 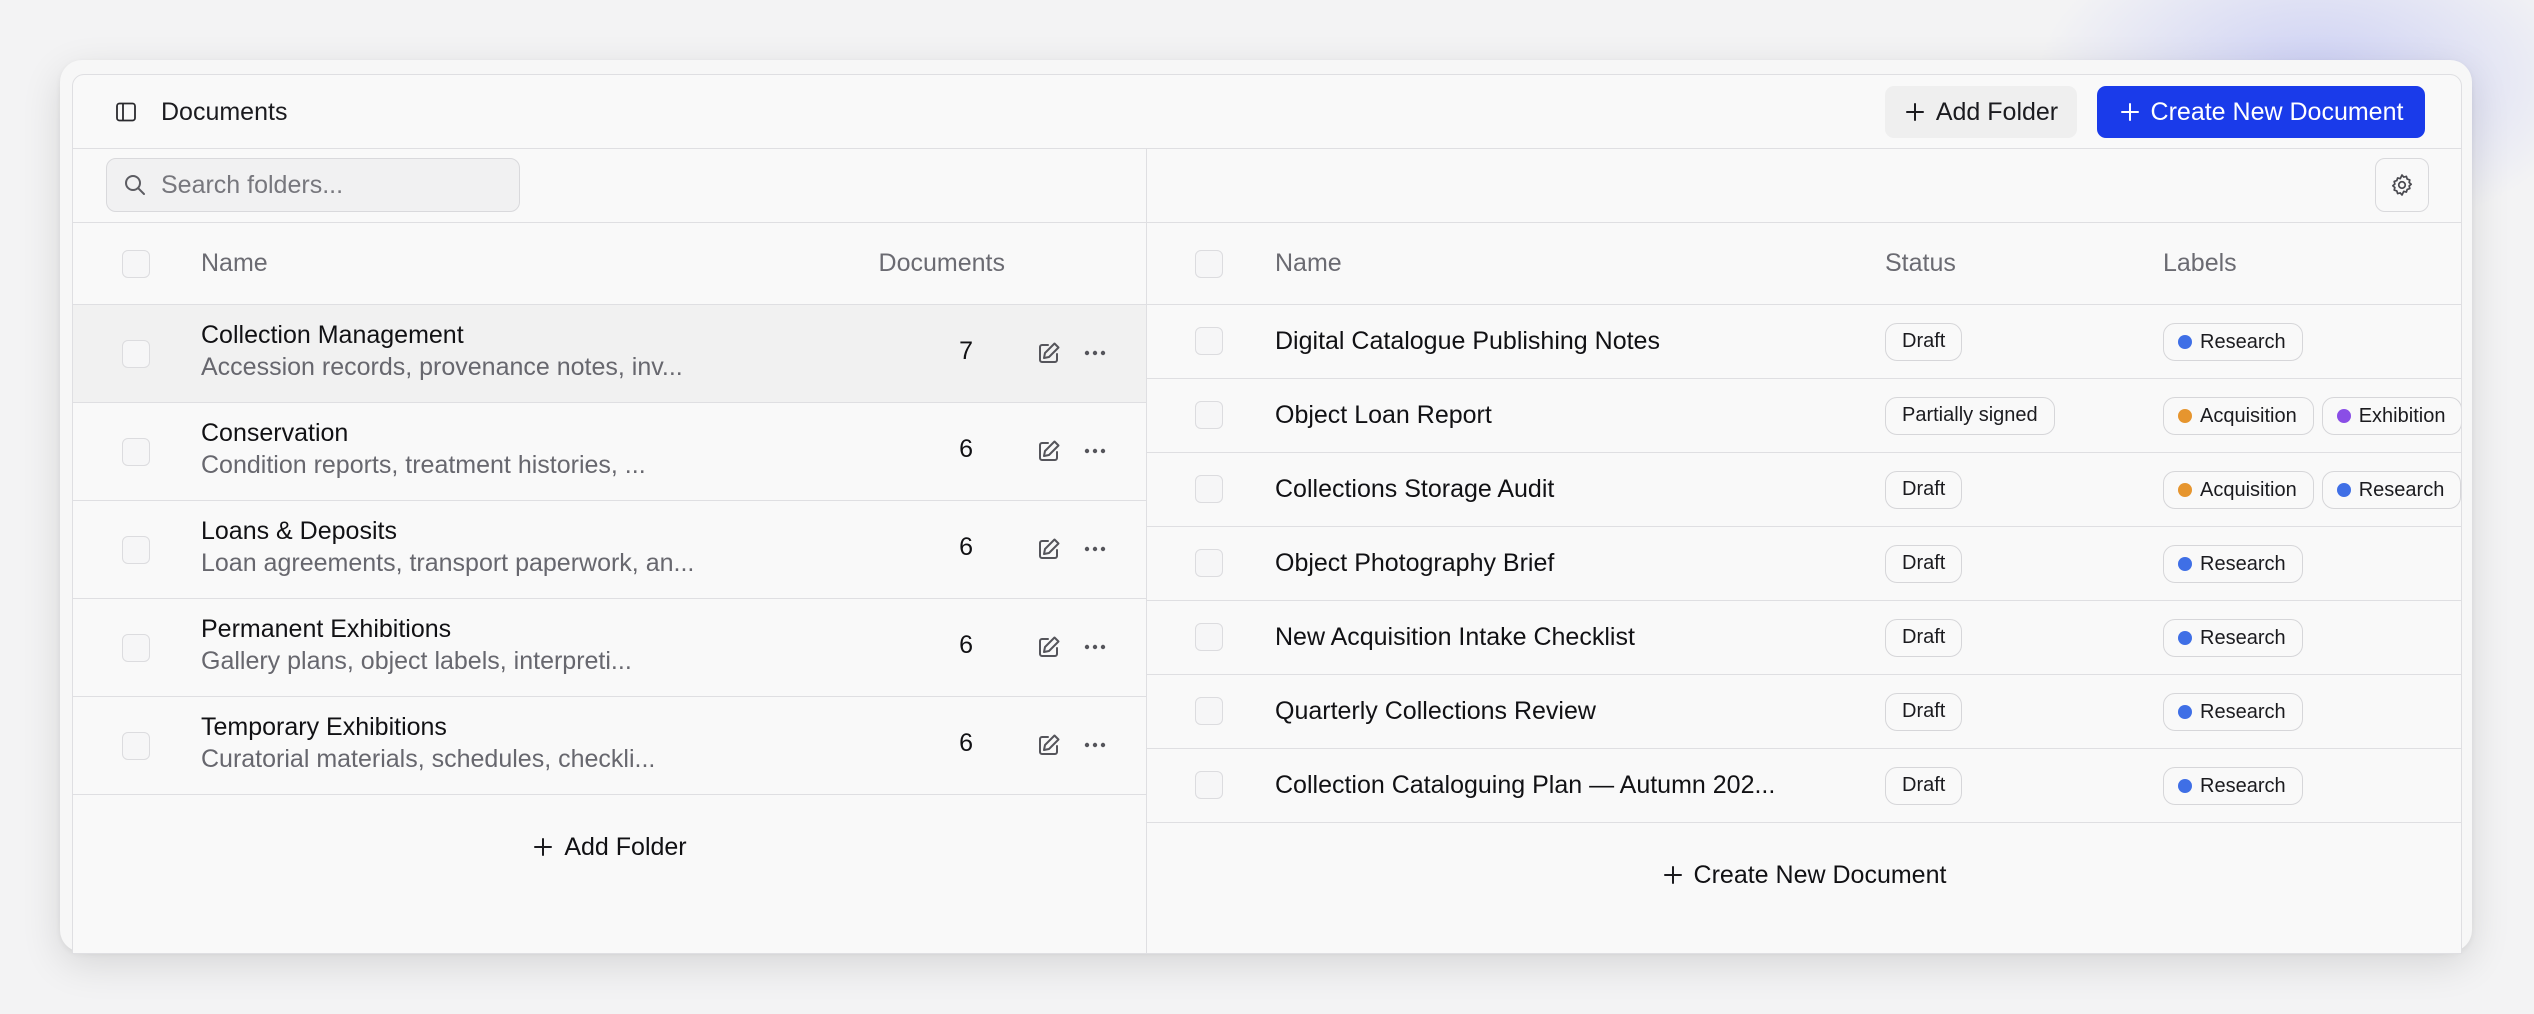 What do you see at coordinates (2200, 263) in the screenshot?
I see `column-header-labels: Labels` at bounding box center [2200, 263].